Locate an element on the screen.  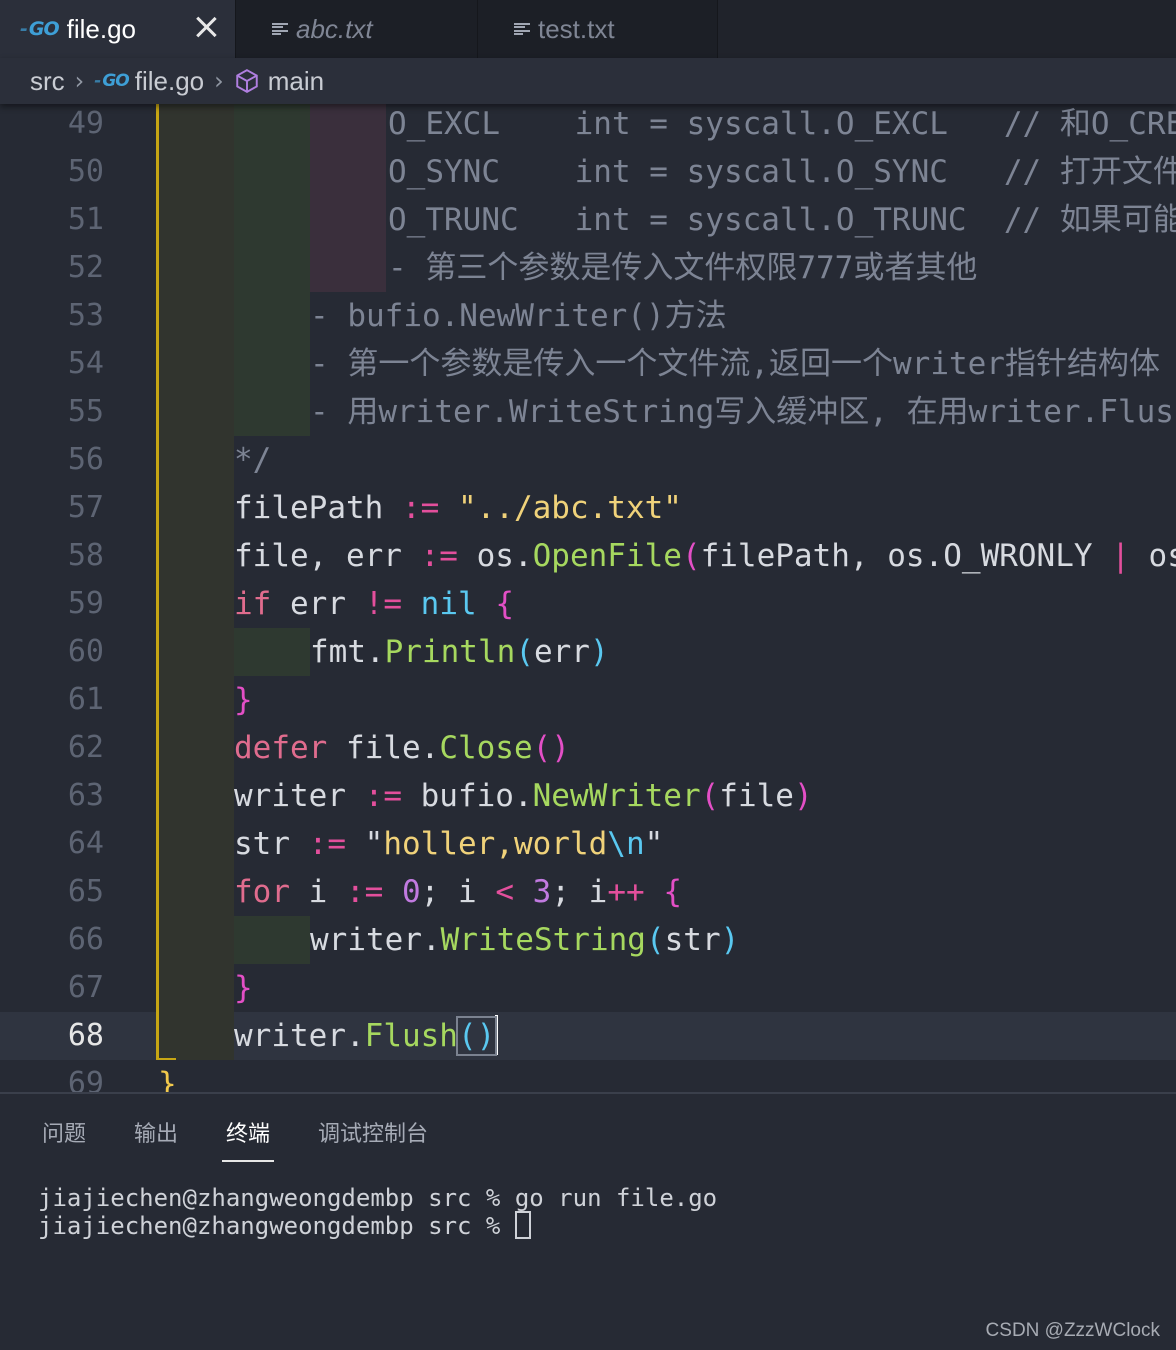
code-token: file. is located at coordinates (383, 748).